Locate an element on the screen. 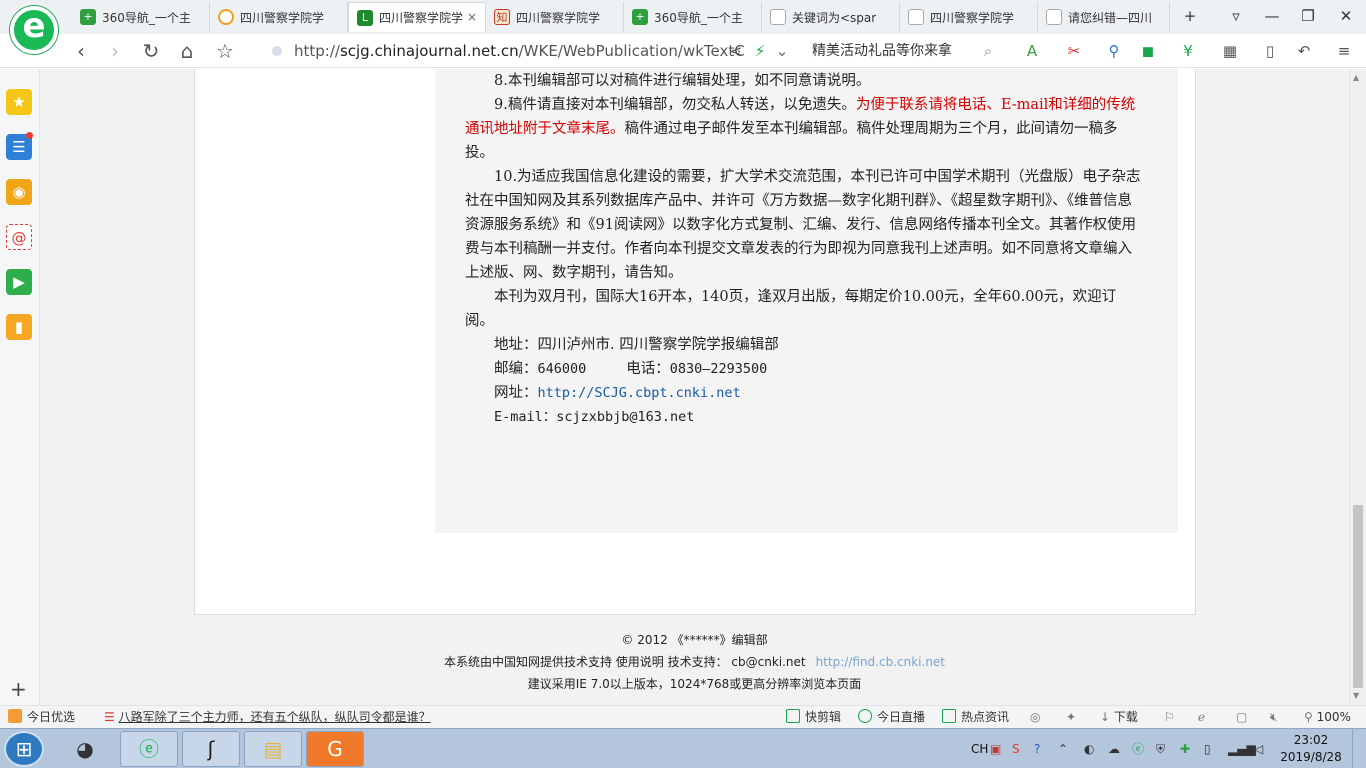 This screenshot has width=1366, height=768. scroll-up-icon: ▲ is located at coordinates (1356, 77).